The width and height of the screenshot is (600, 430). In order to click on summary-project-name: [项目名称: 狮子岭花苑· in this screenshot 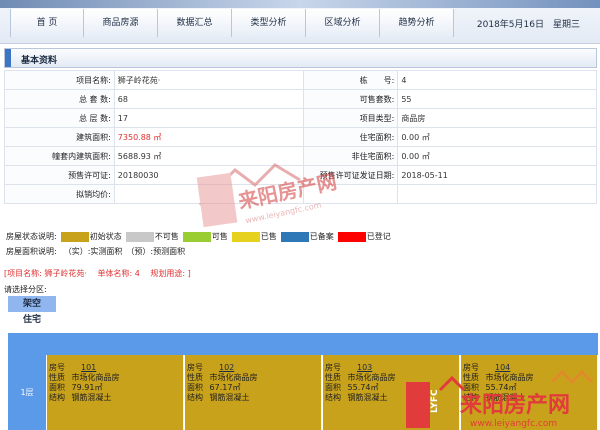, I will do `click(45, 273)`.